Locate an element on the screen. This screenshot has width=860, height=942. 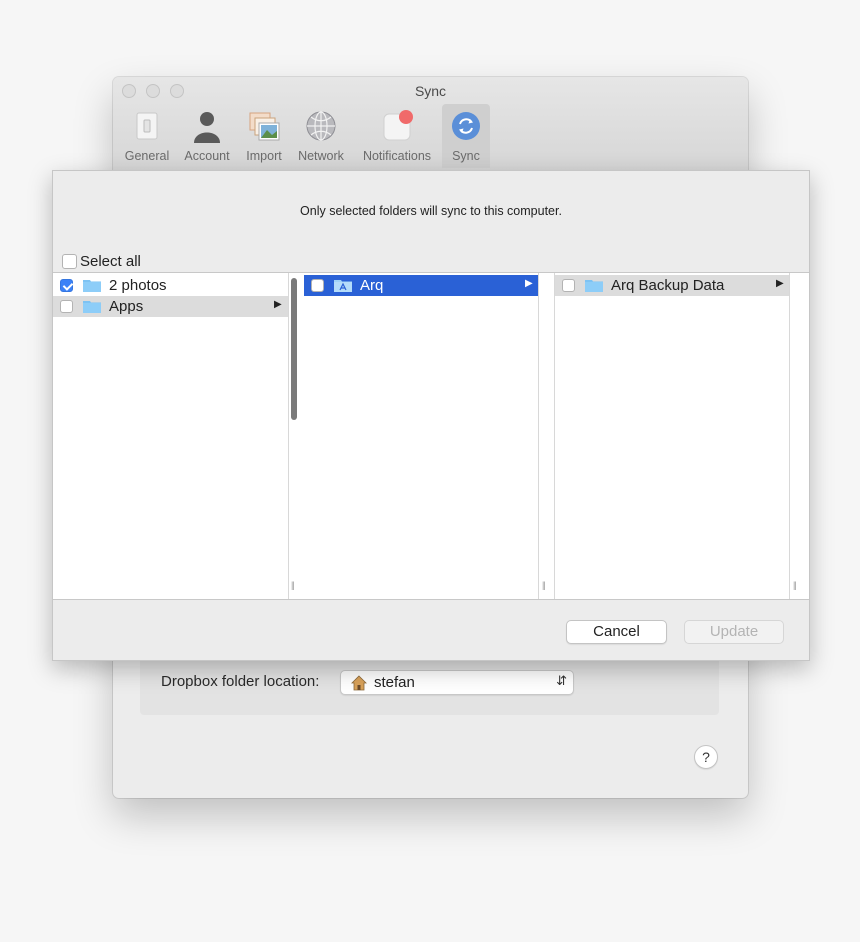
update-button: Update is located at coordinates (734, 632).